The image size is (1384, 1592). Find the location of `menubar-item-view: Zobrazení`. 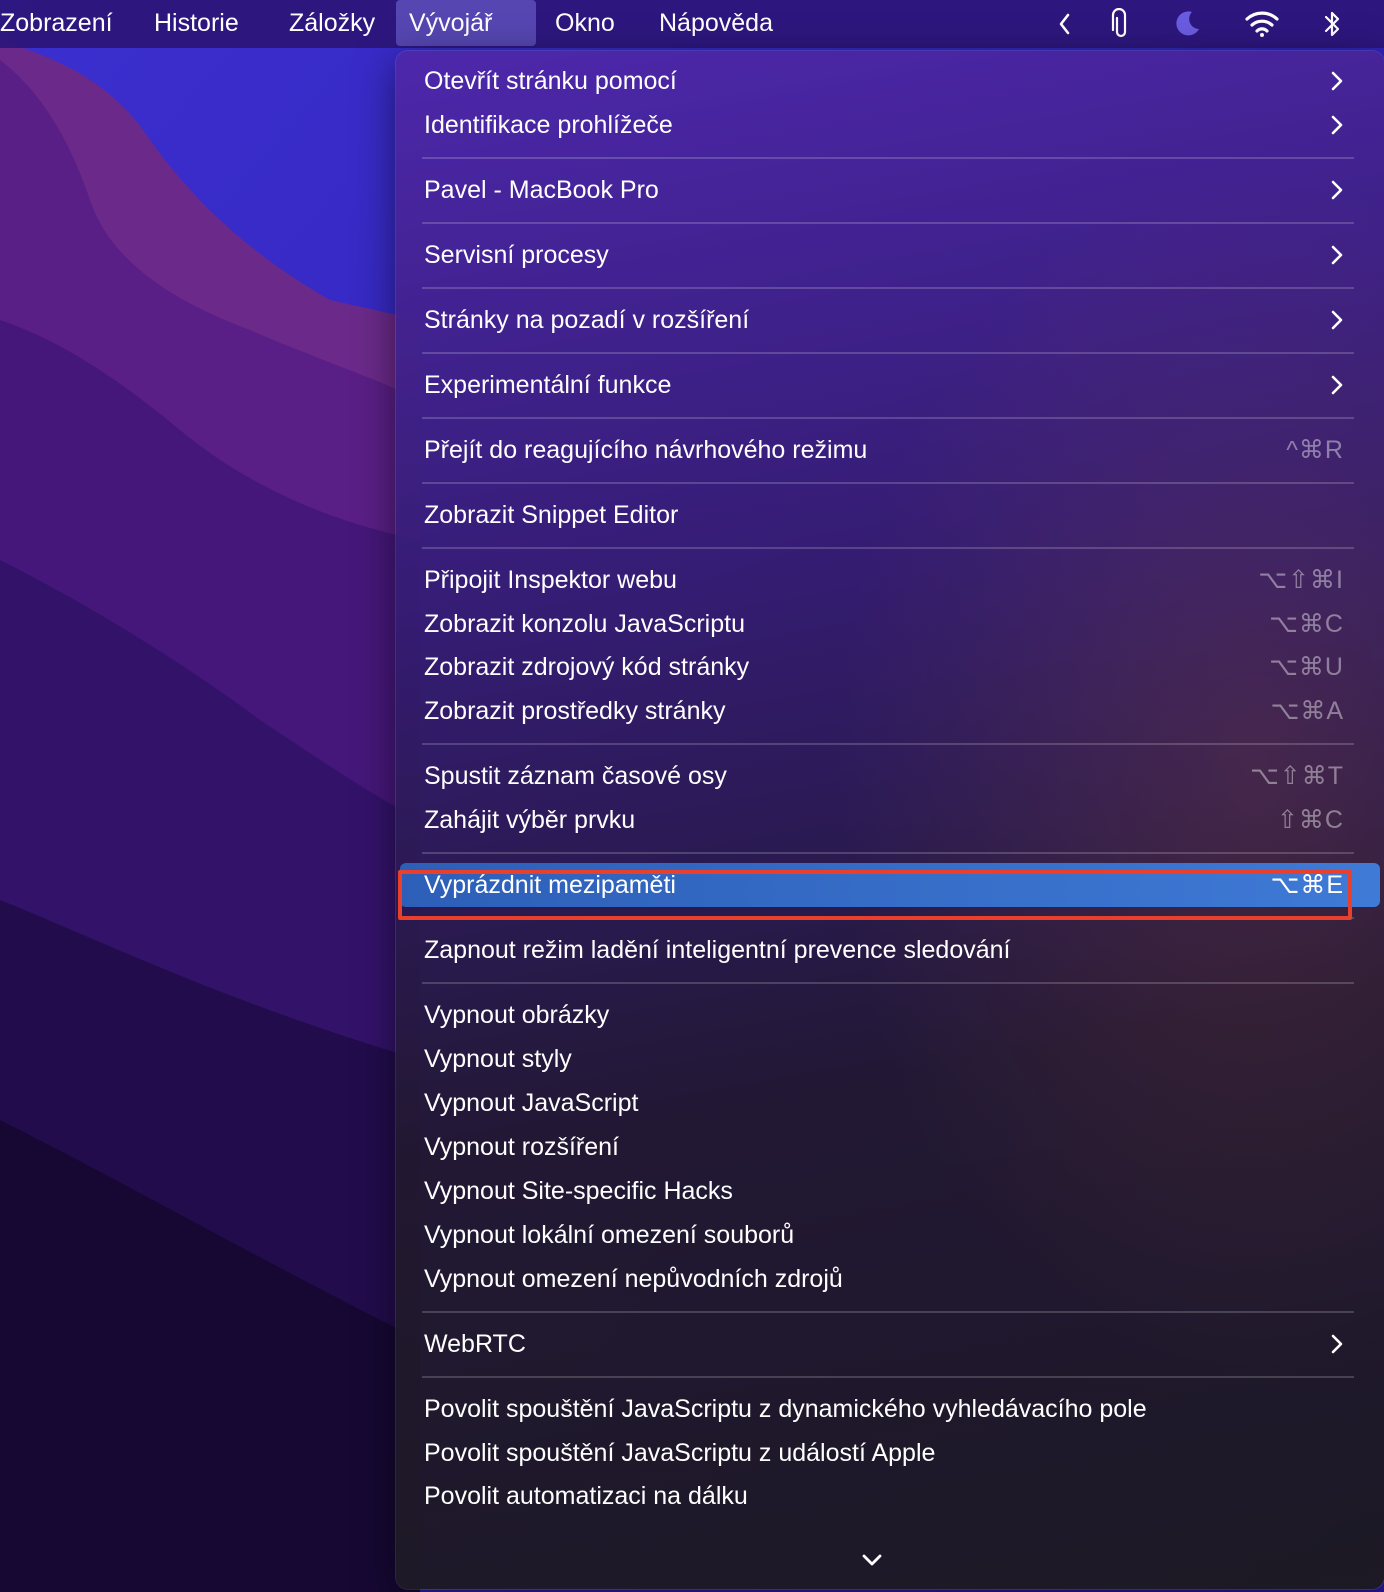

menubar-item-view: Zobrazení is located at coordinates (63, 23).